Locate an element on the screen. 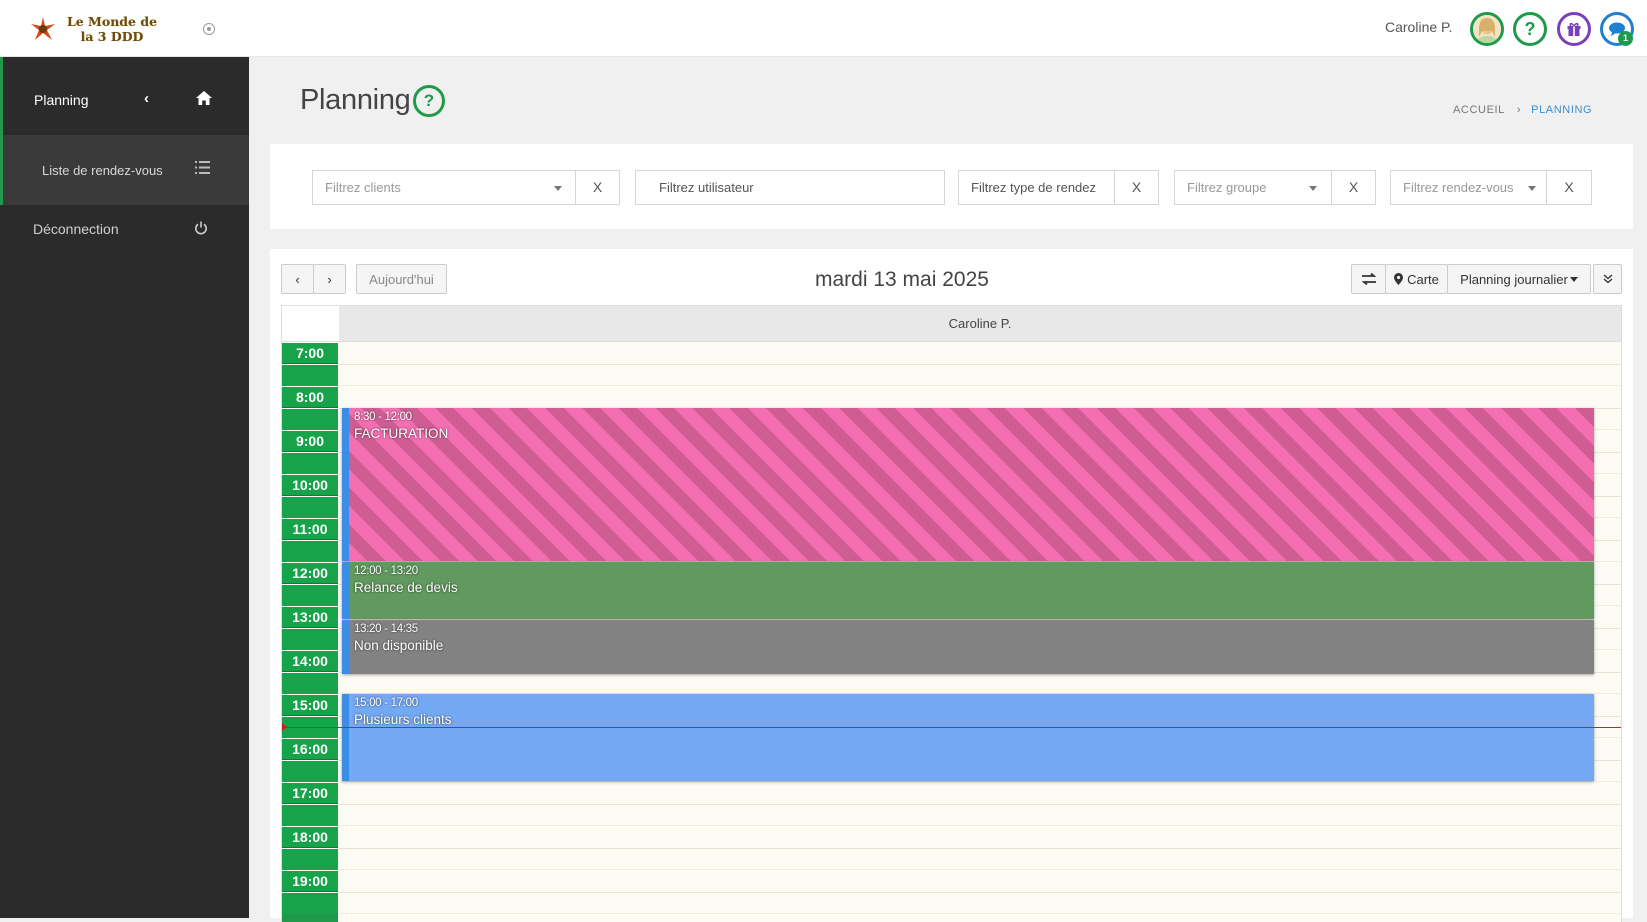 This screenshot has height=922, width=1647. next-day-button: › is located at coordinates (329, 279).